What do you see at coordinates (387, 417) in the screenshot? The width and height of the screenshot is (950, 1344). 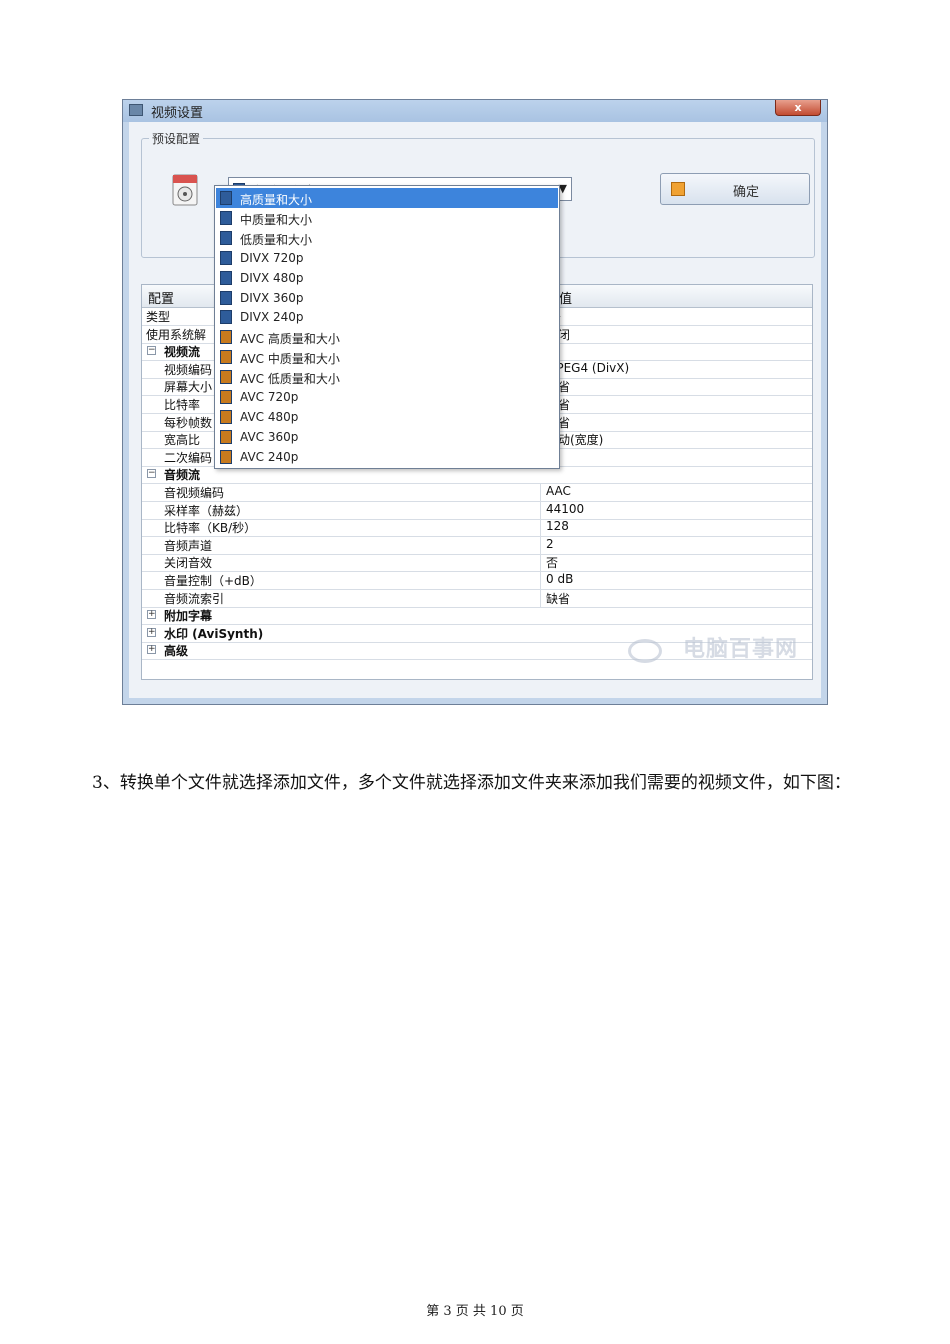 I see `preset-option: AVC 480p` at bounding box center [387, 417].